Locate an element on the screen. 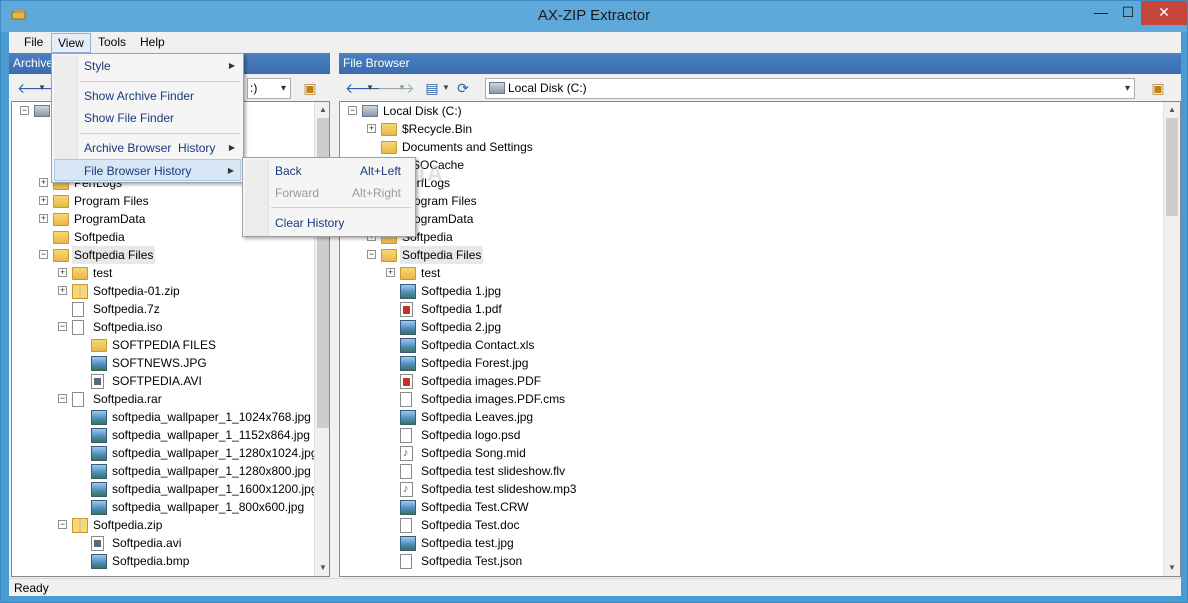  forward-dropdown-icon: ▼ is located at coordinates (402, 88).